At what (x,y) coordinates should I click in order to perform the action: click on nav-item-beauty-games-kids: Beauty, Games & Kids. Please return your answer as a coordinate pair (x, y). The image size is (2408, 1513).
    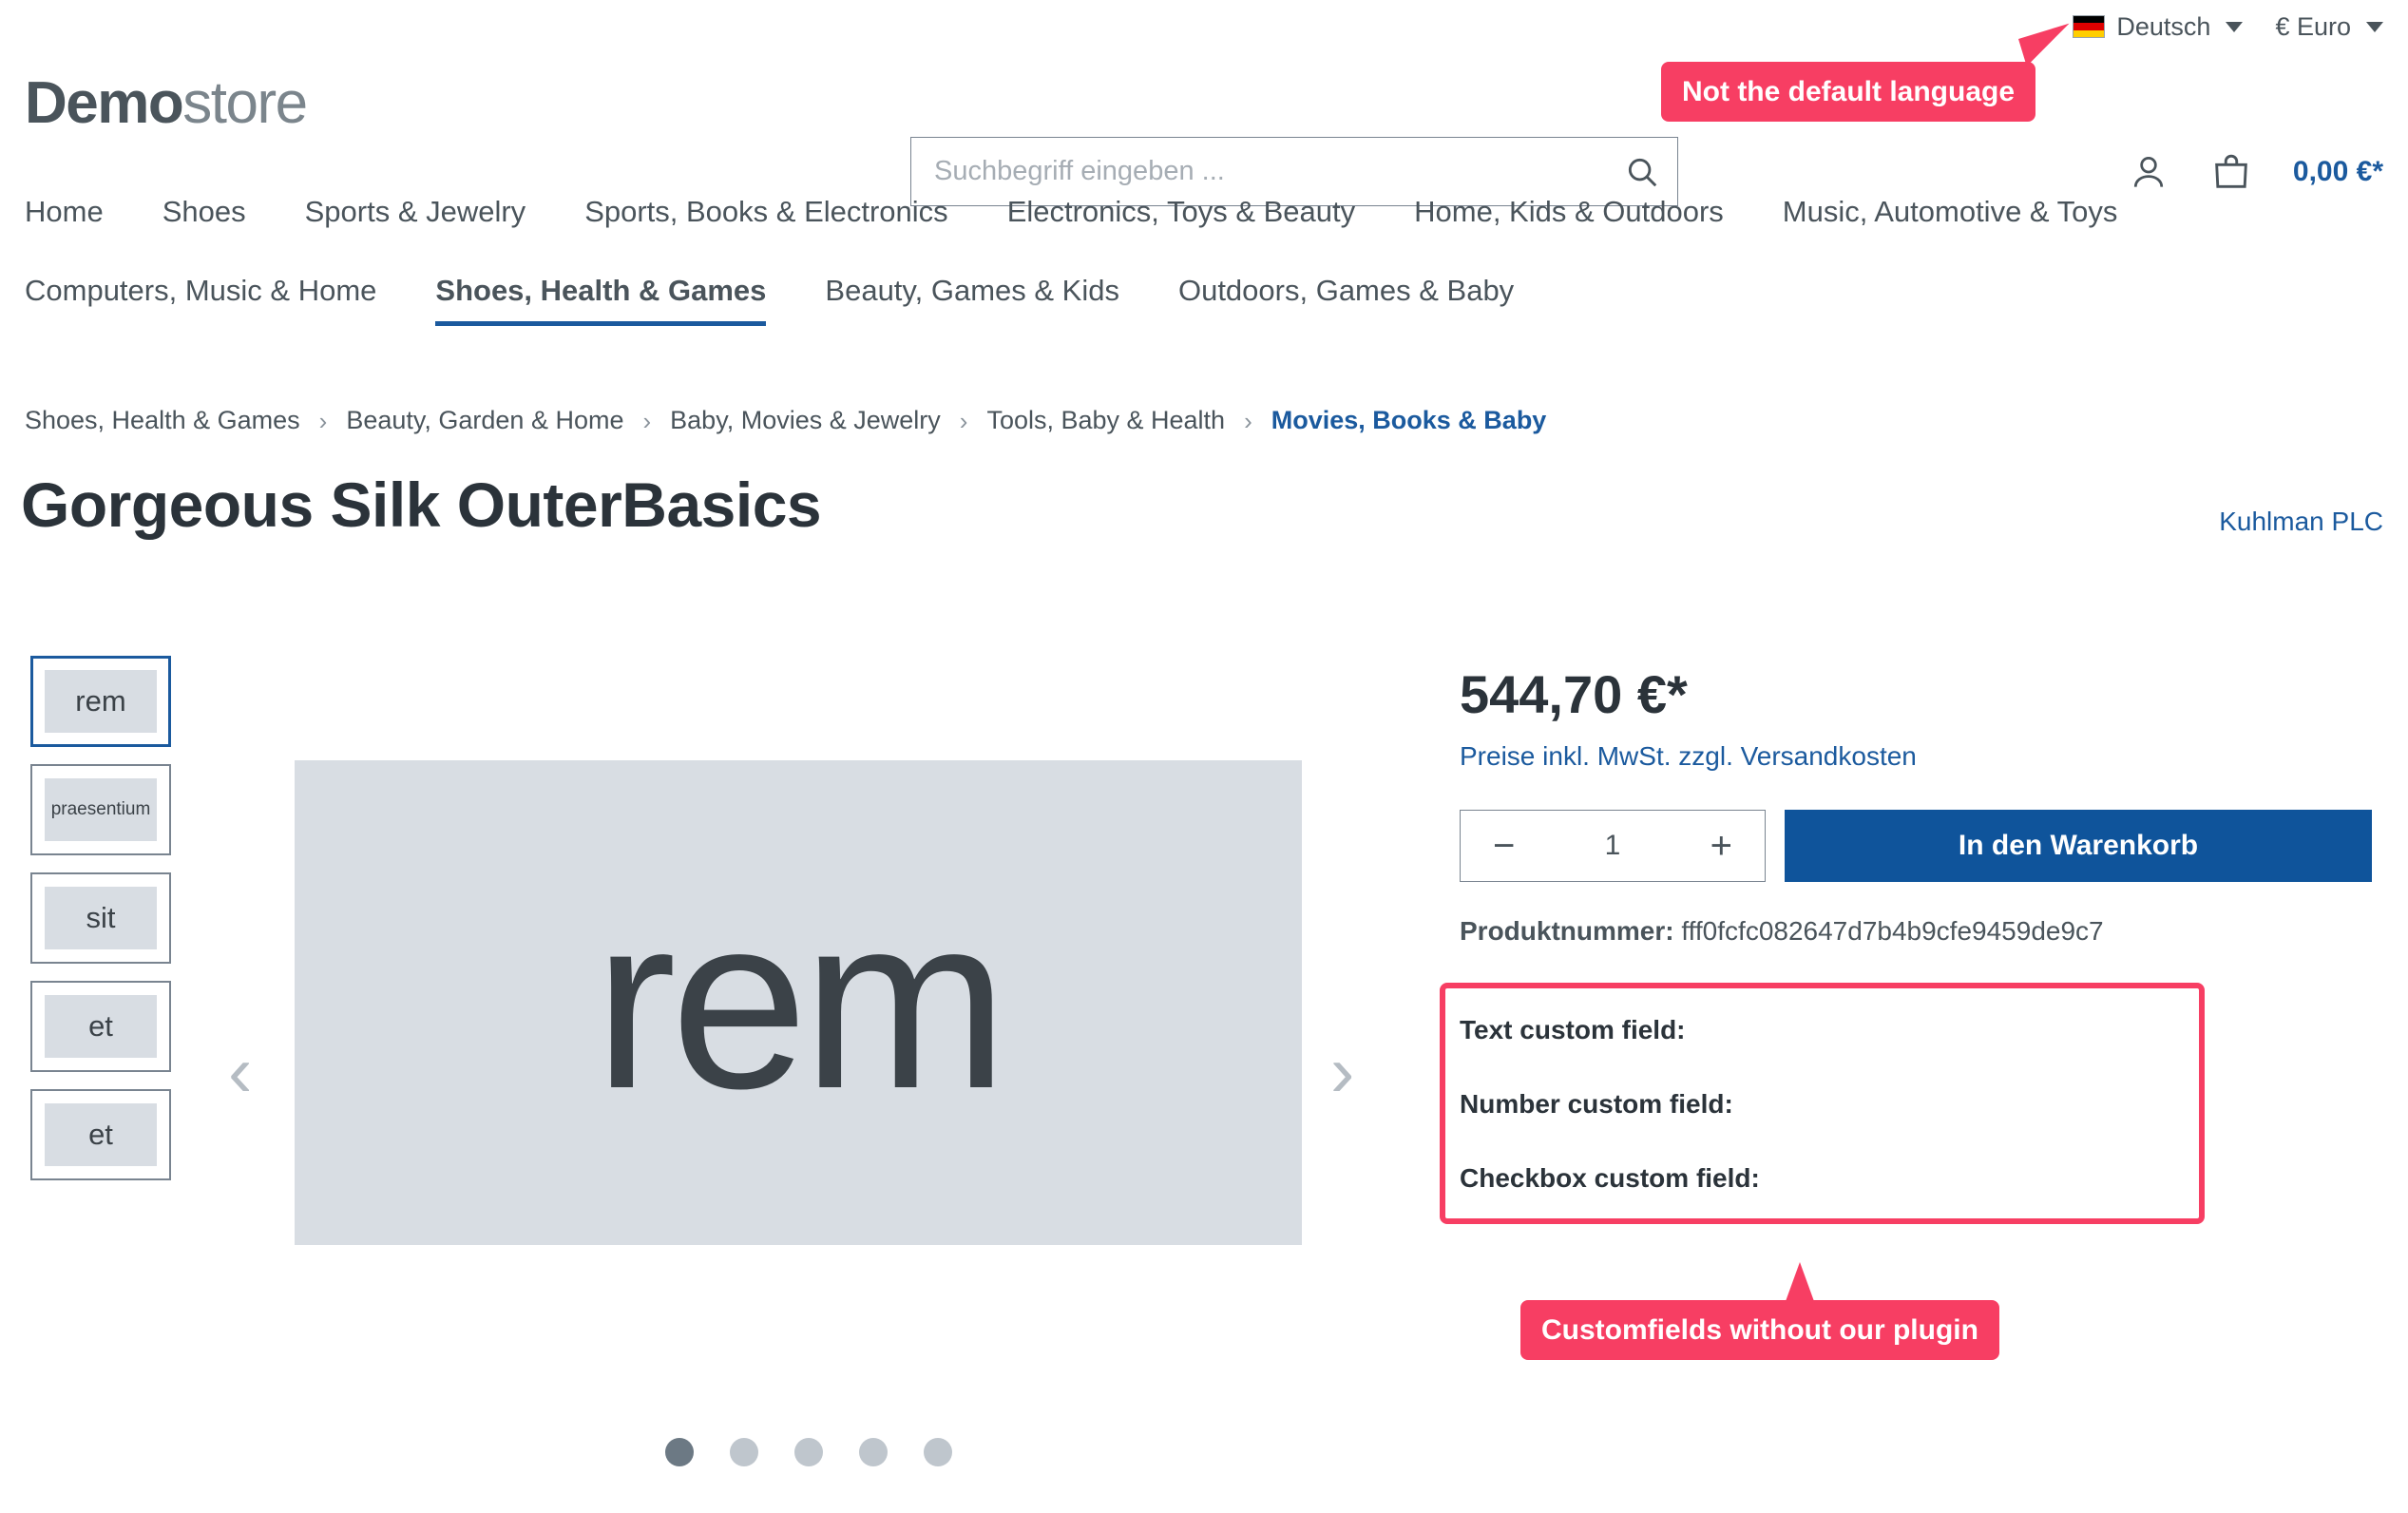
    Looking at the image, I should click on (972, 291).